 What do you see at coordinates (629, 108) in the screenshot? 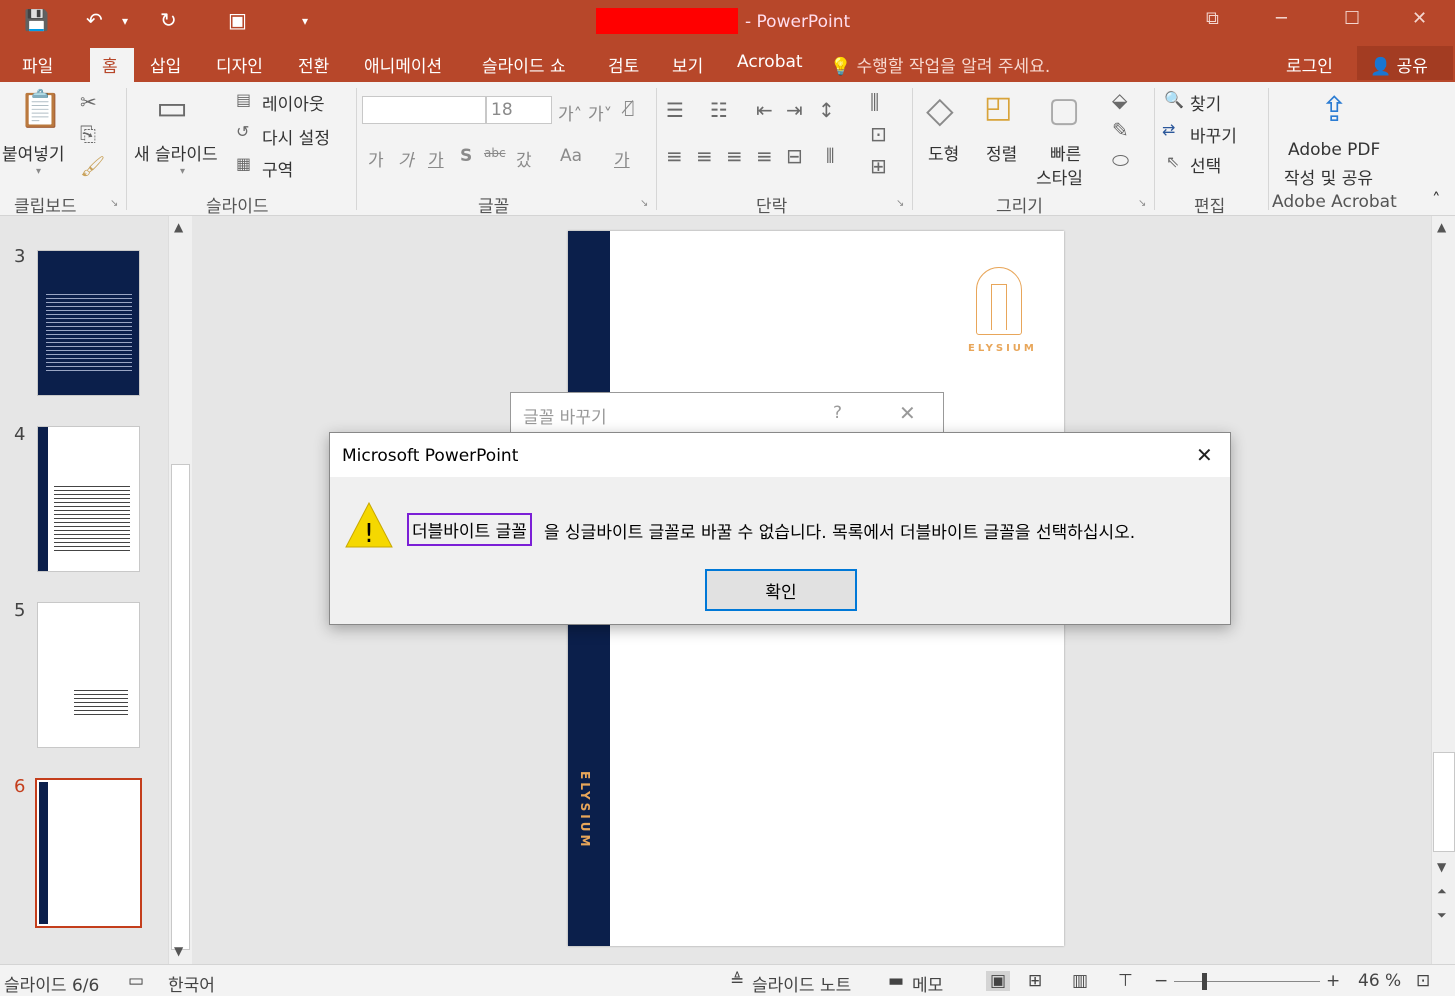
I see `clear-format-icon: 가̸` at bounding box center [629, 108].